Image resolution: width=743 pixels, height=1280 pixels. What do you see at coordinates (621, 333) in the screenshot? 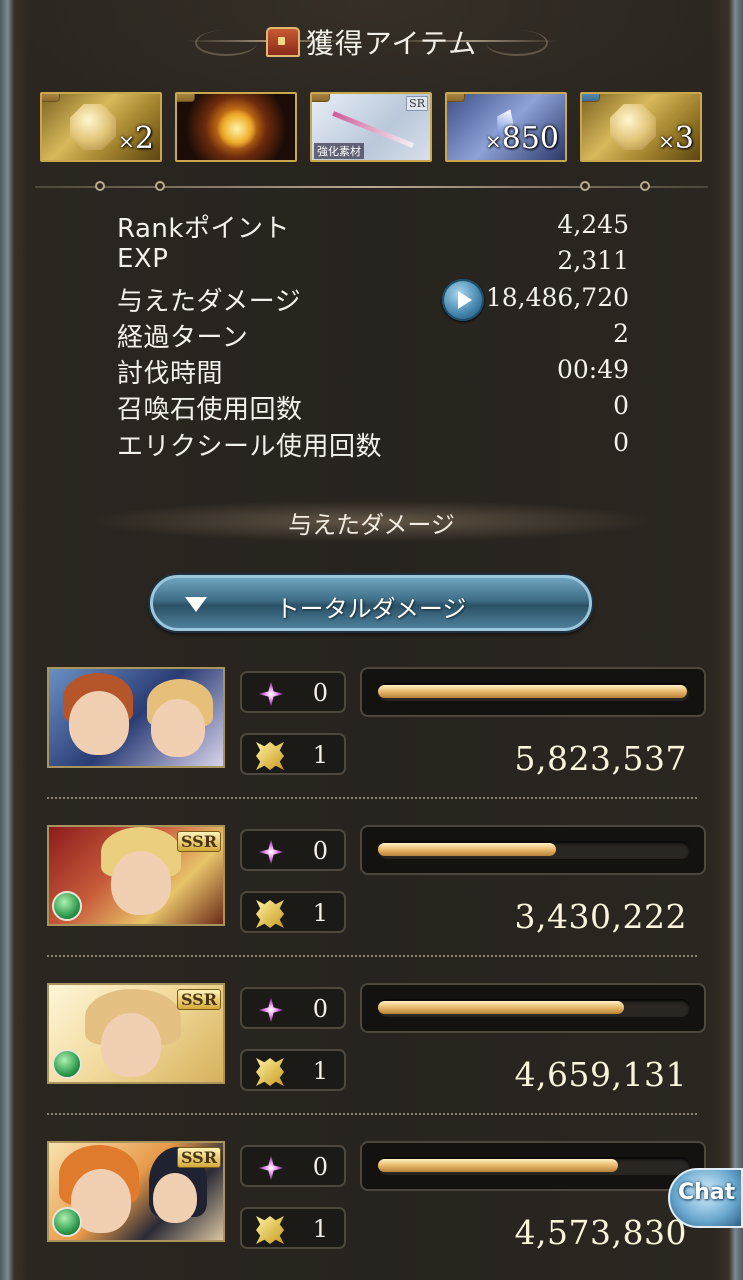
I see `stat-value: 2` at bounding box center [621, 333].